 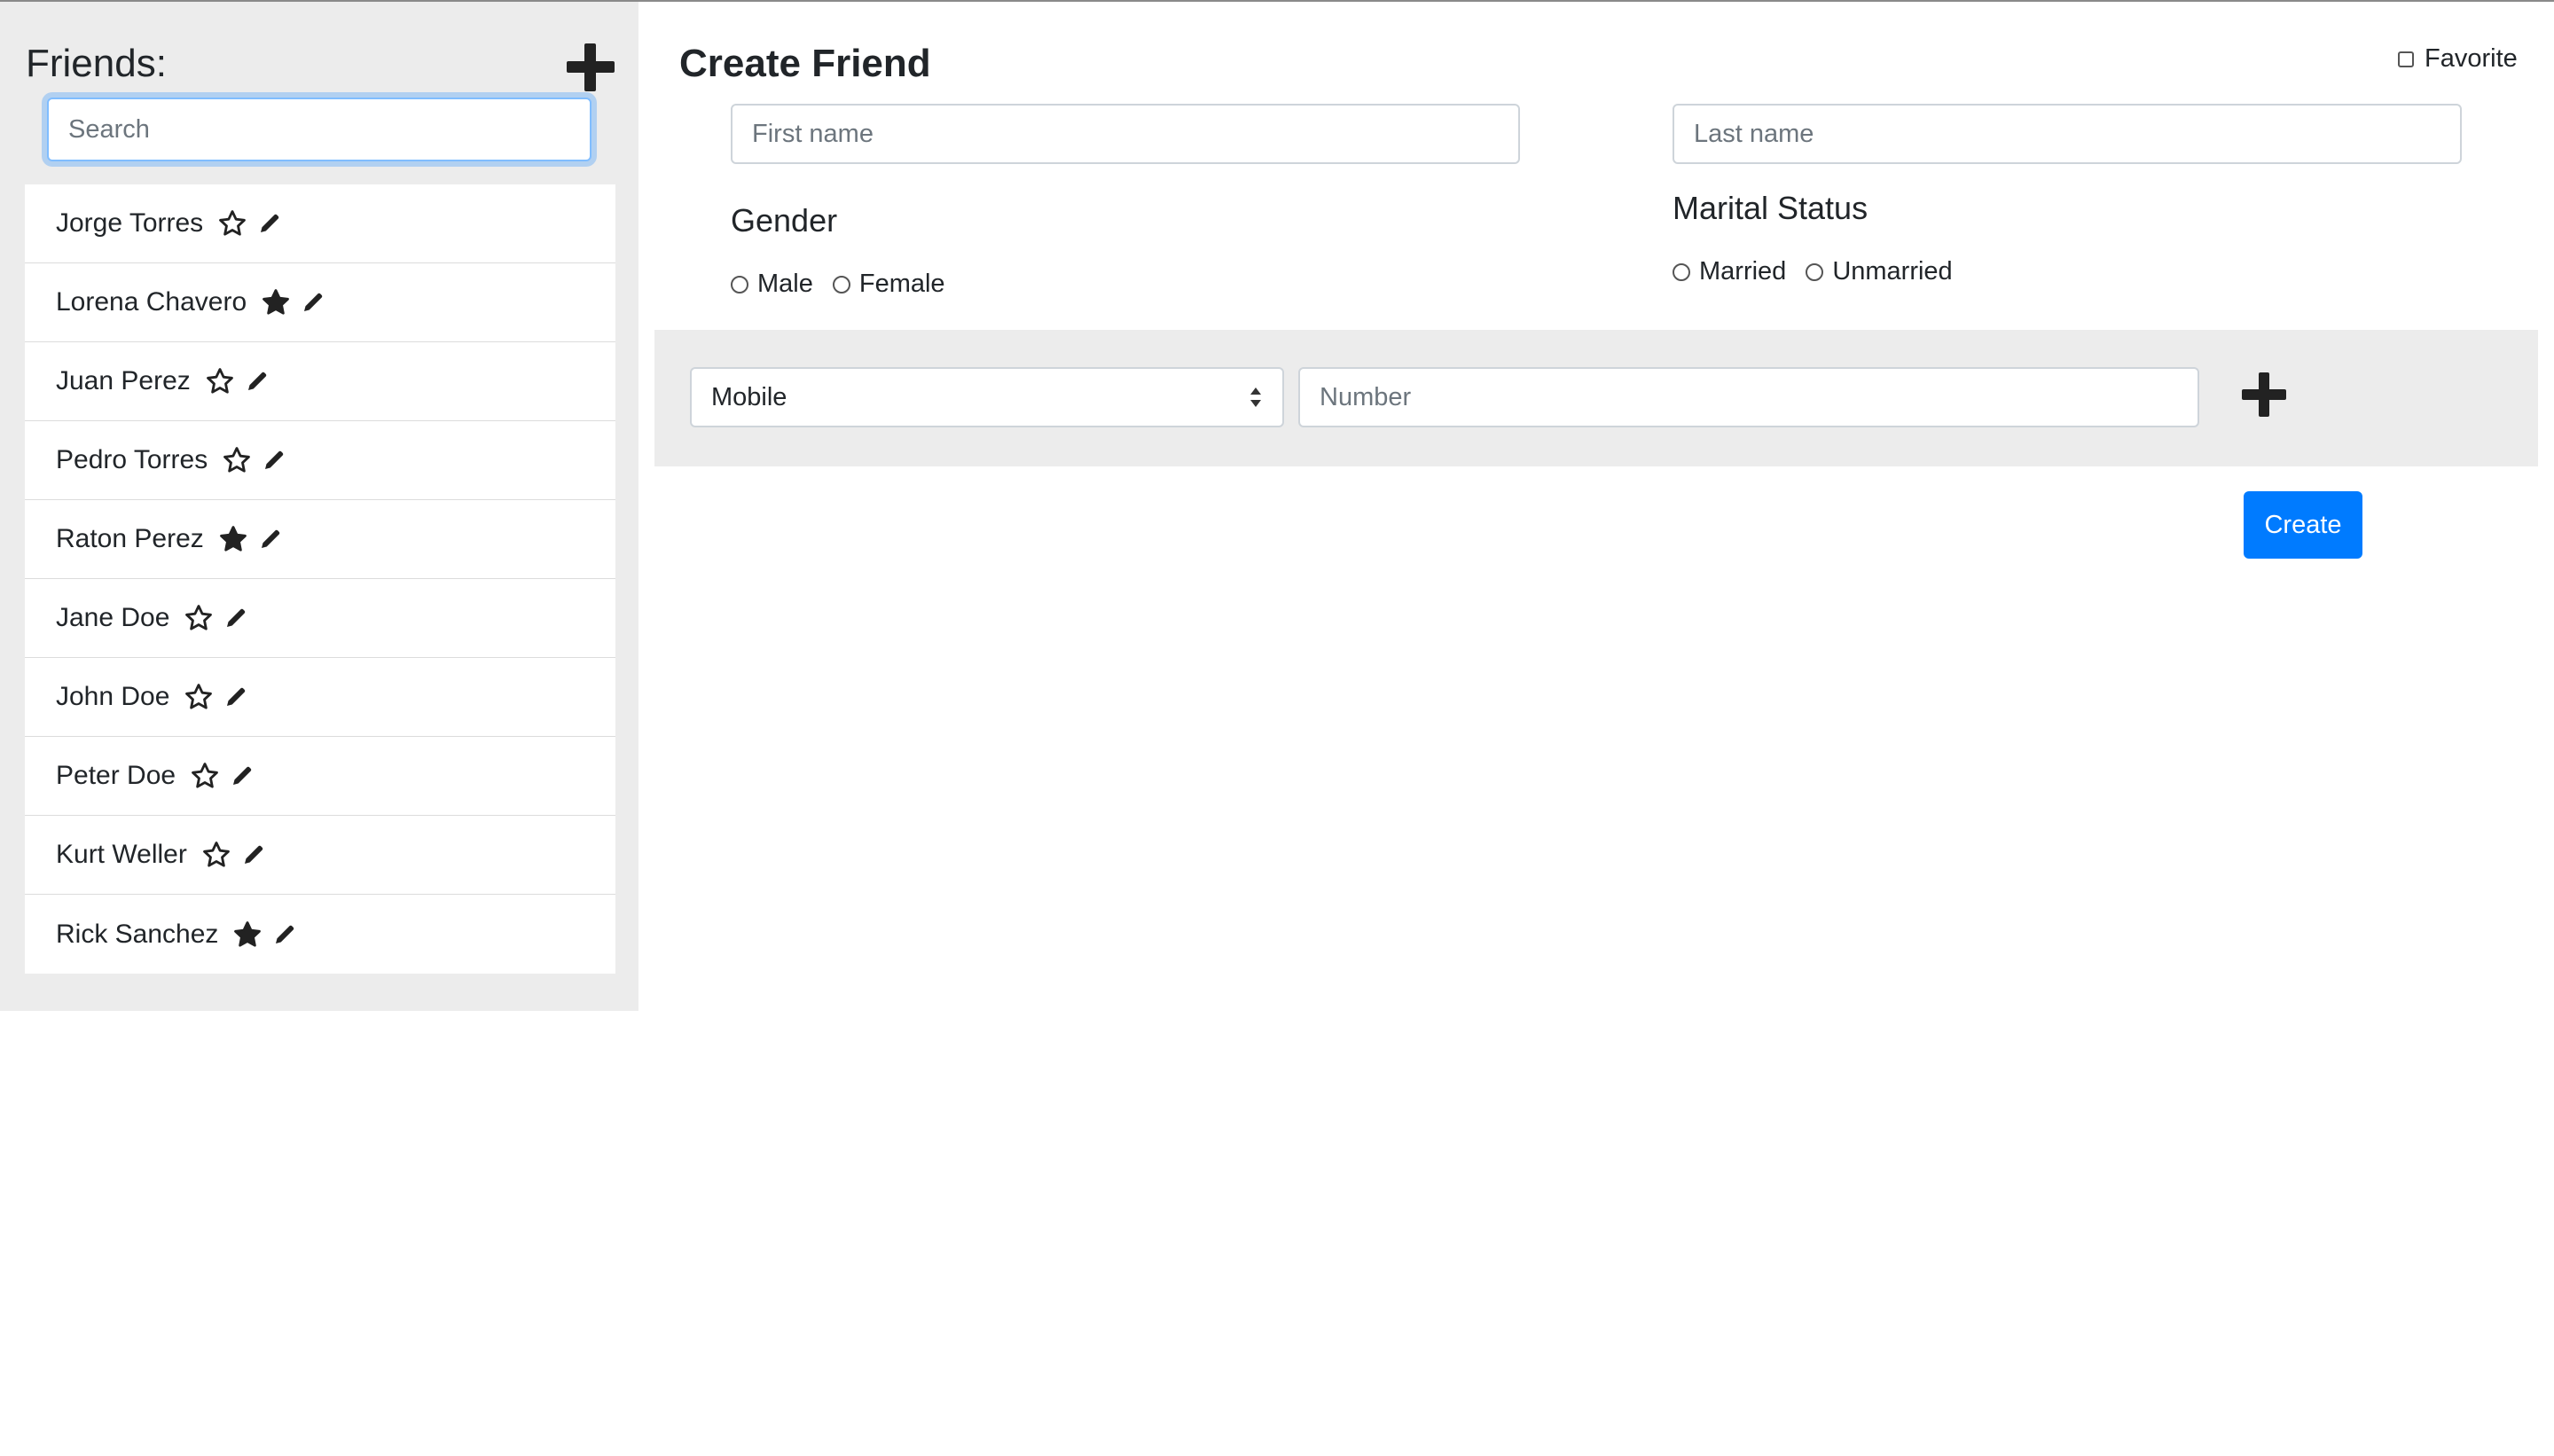 I want to click on friend-list-item: Rick Sanchez, so click(x=320, y=934).